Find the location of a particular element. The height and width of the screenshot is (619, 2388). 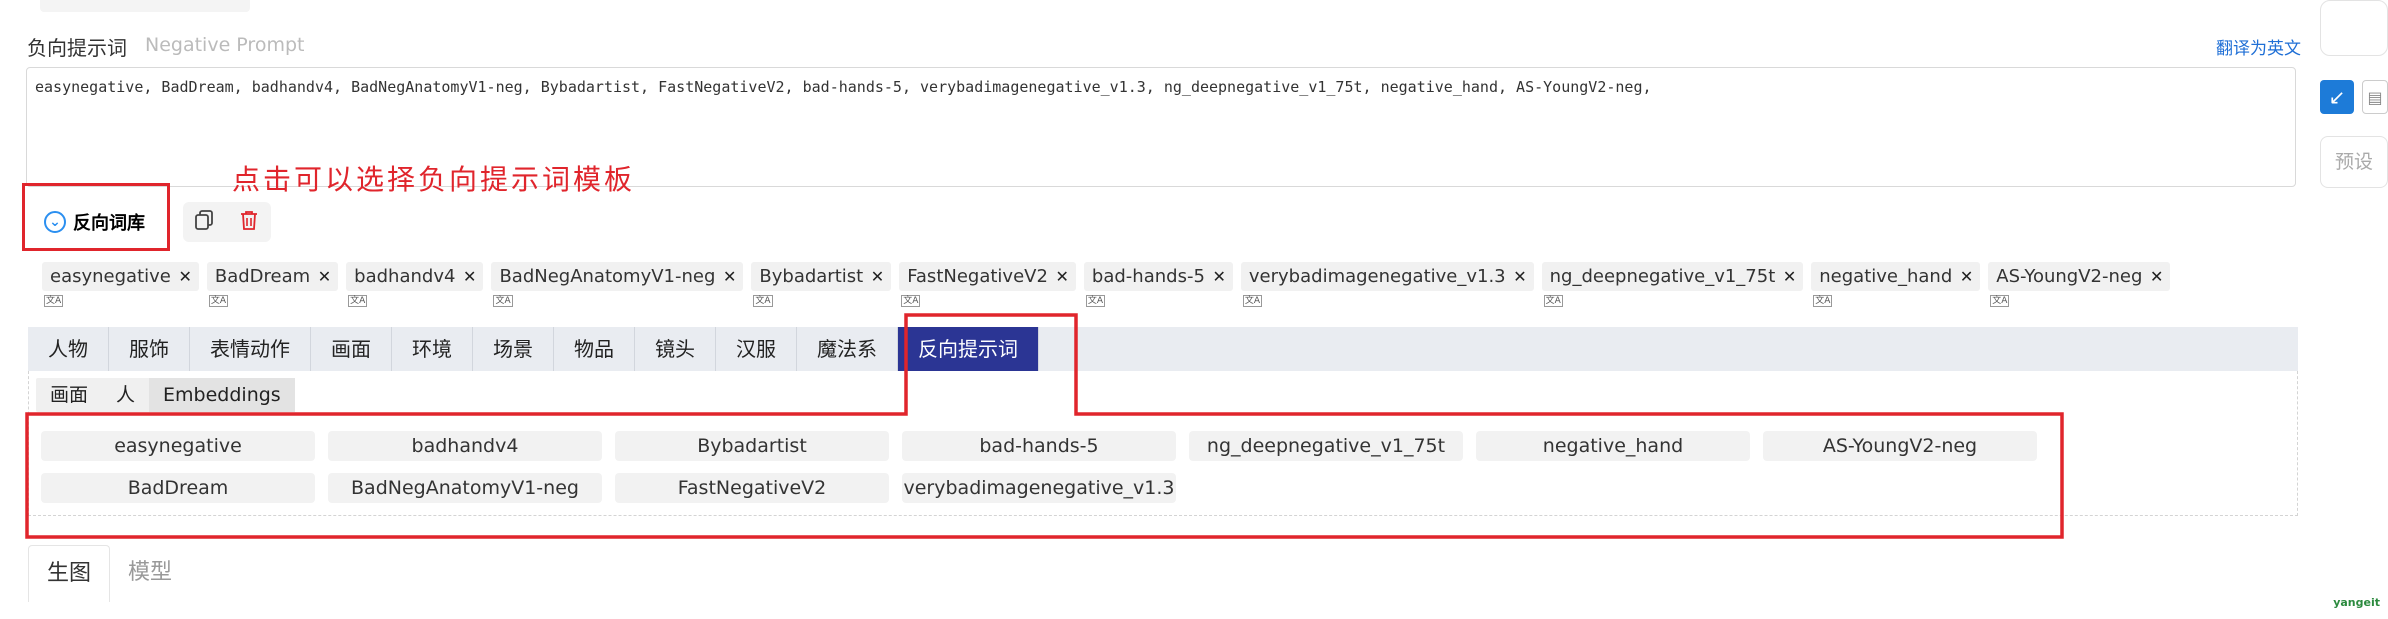

right-panel-top-card is located at coordinates (2354, 28).